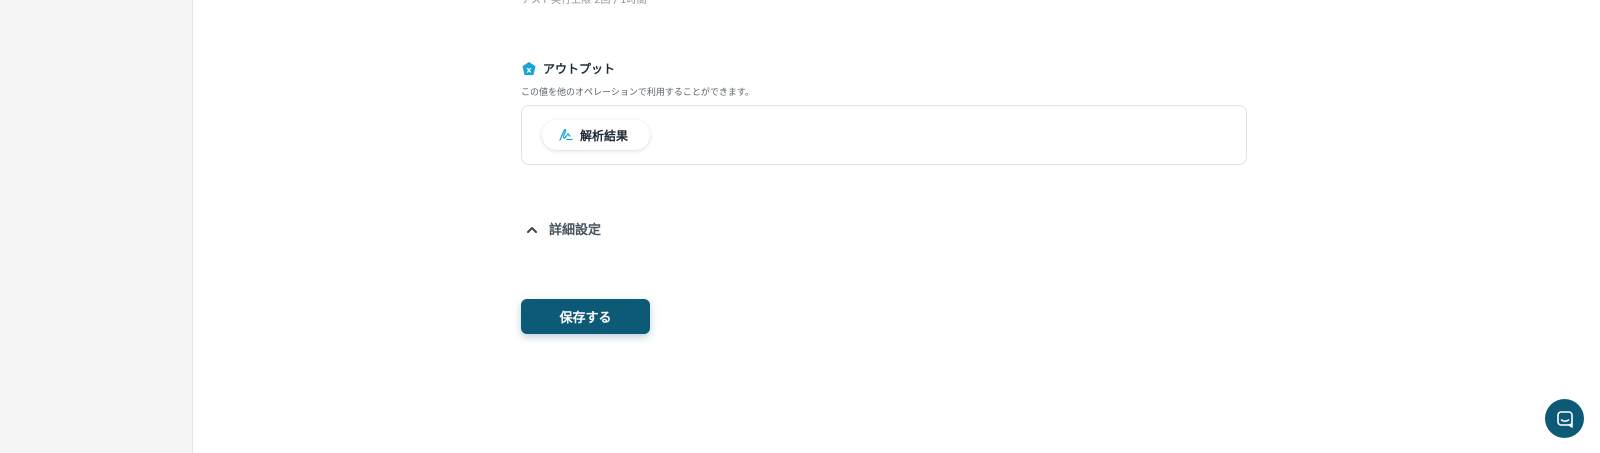 The height and width of the screenshot is (453, 1600). I want to click on test-limit-text: テスト実行上限 2回 / 1時間, so click(584, 3).